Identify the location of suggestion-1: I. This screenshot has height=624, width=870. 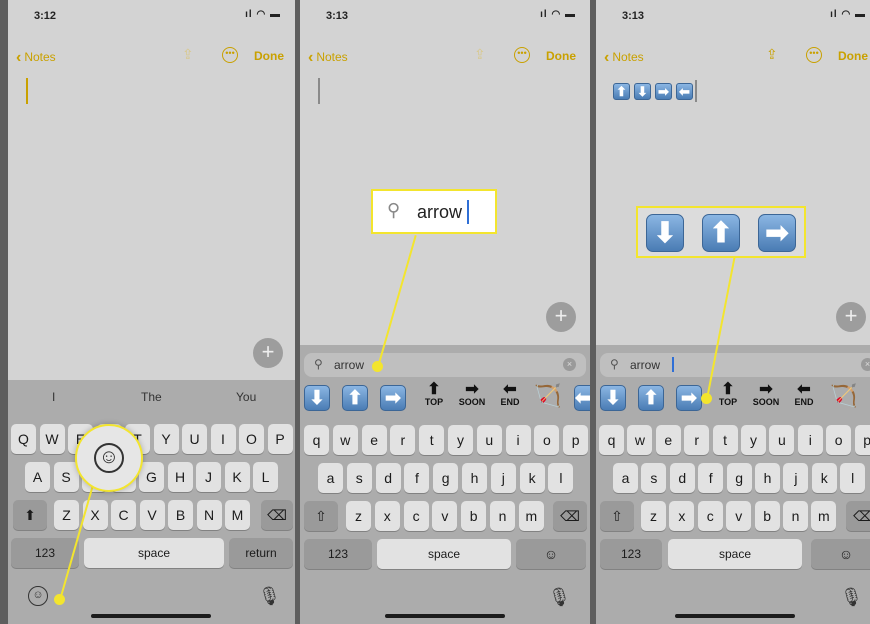
(53, 397).